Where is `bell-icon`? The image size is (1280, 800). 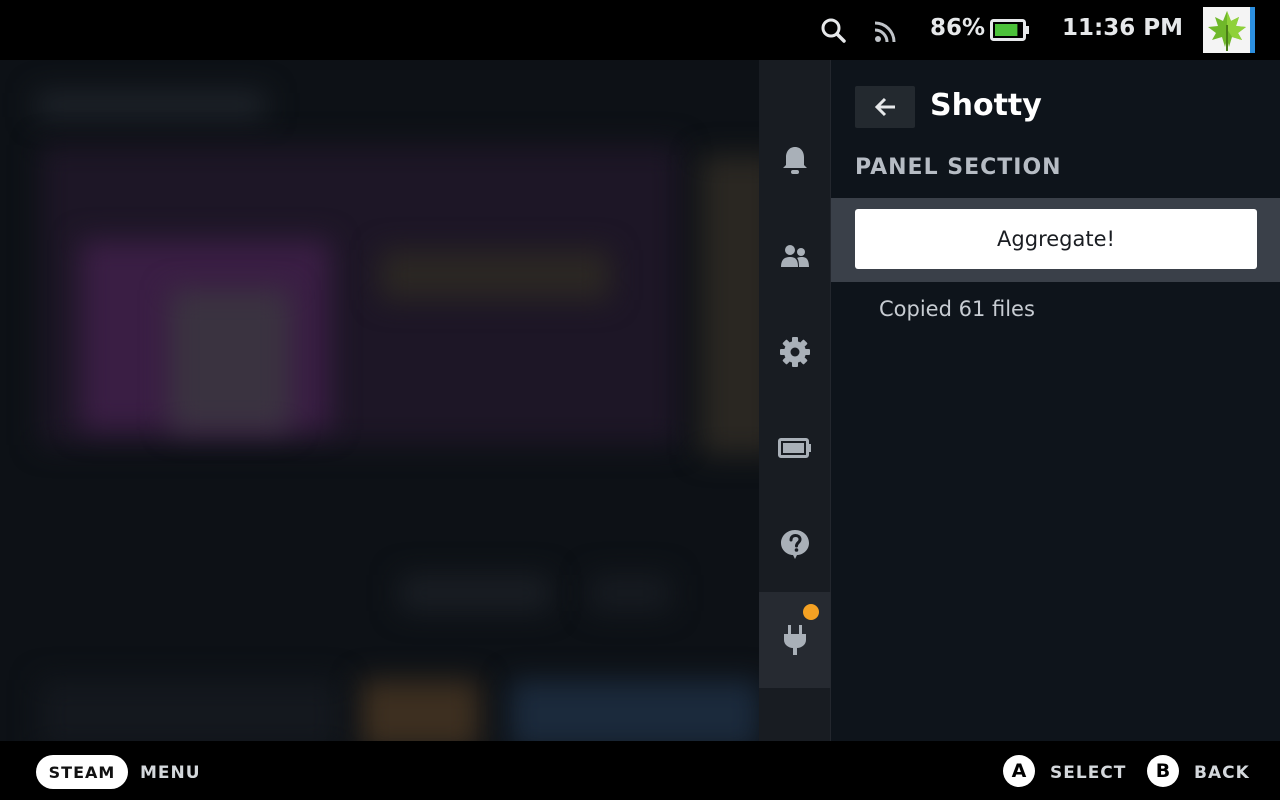
bell-icon is located at coordinates (795, 160).